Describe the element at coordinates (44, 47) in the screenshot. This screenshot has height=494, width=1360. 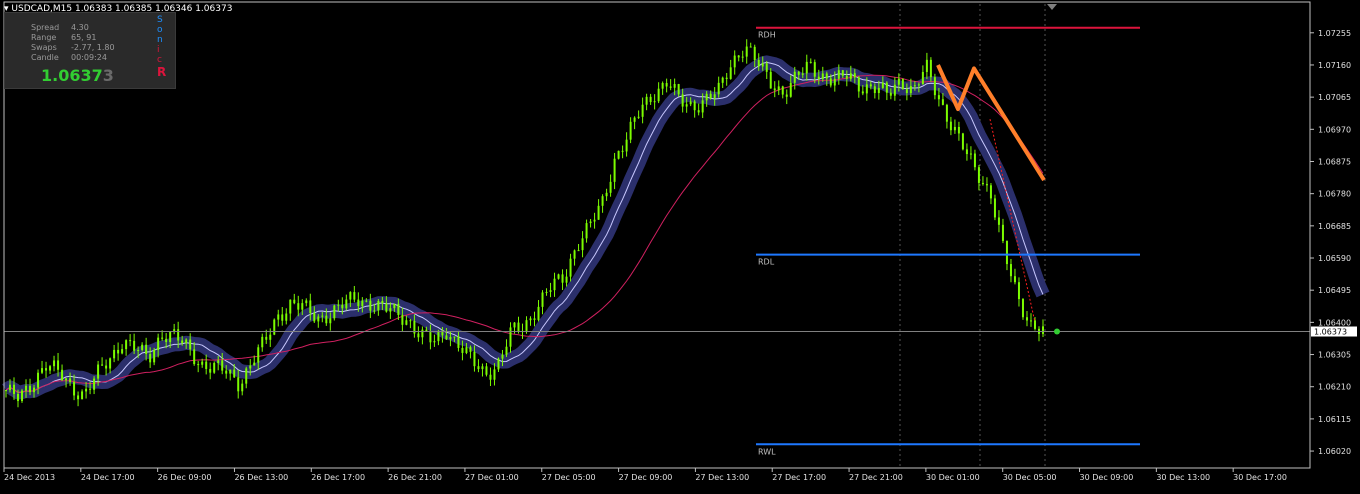
I see `swaps-label: Swaps` at that location.